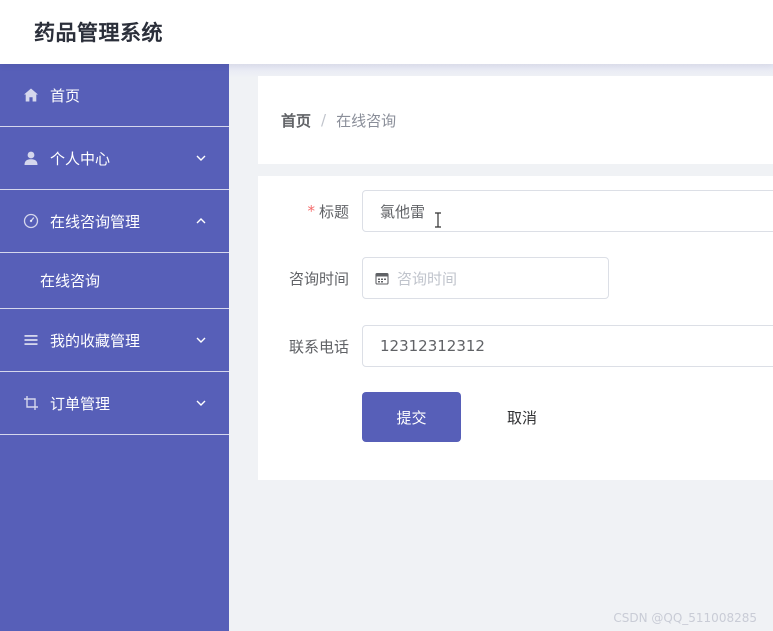  What do you see at coordinates (427, 278) in the screenshot?
I see `consult-time-placeholder: 咨询时间` at bounding box center [427, 278].